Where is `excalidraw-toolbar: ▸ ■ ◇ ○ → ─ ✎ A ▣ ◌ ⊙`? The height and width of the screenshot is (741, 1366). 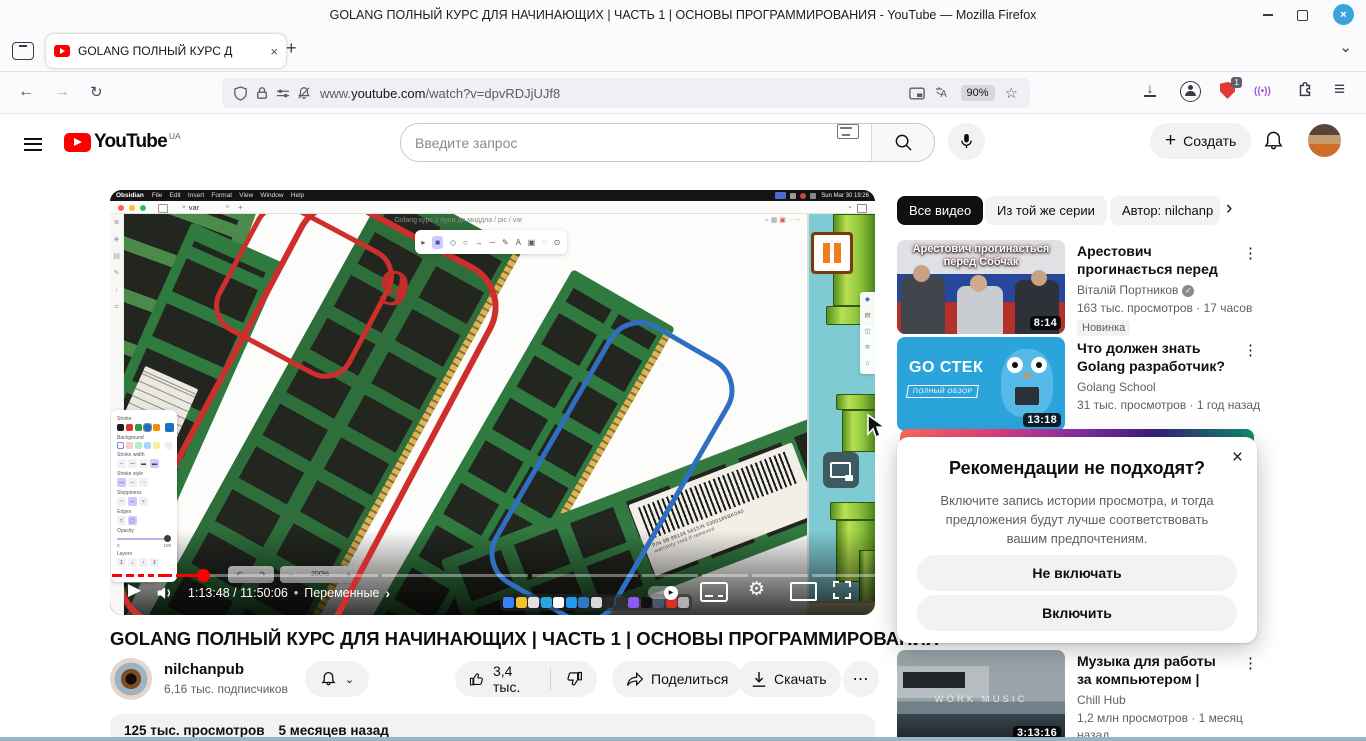
excalidraw-toolbar: ▸ ■ ◇ ○ → ─ ✎ A ▣ ◌ ⊙ is located at coordinates (491, 242).